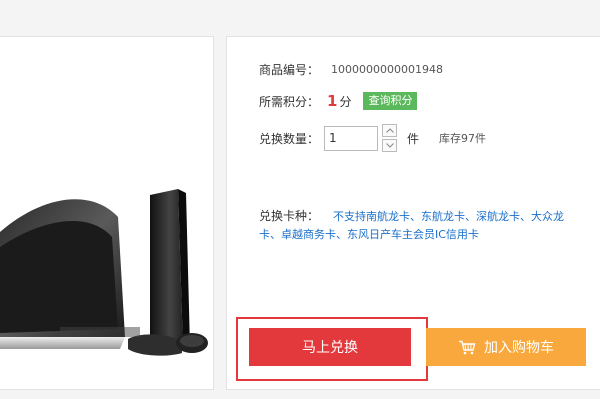 The height and width of the screenshot is (399, 600). I want to click on quantity-decrement-button, so click(390, 145).